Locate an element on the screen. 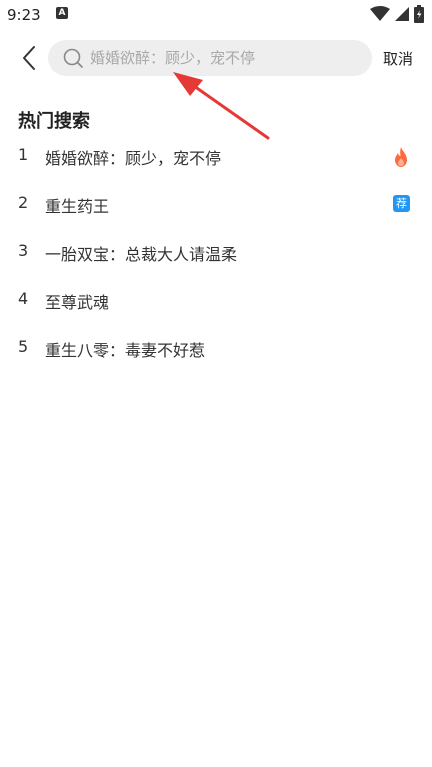  notification-icon: A is located at coordinates (62, 13).